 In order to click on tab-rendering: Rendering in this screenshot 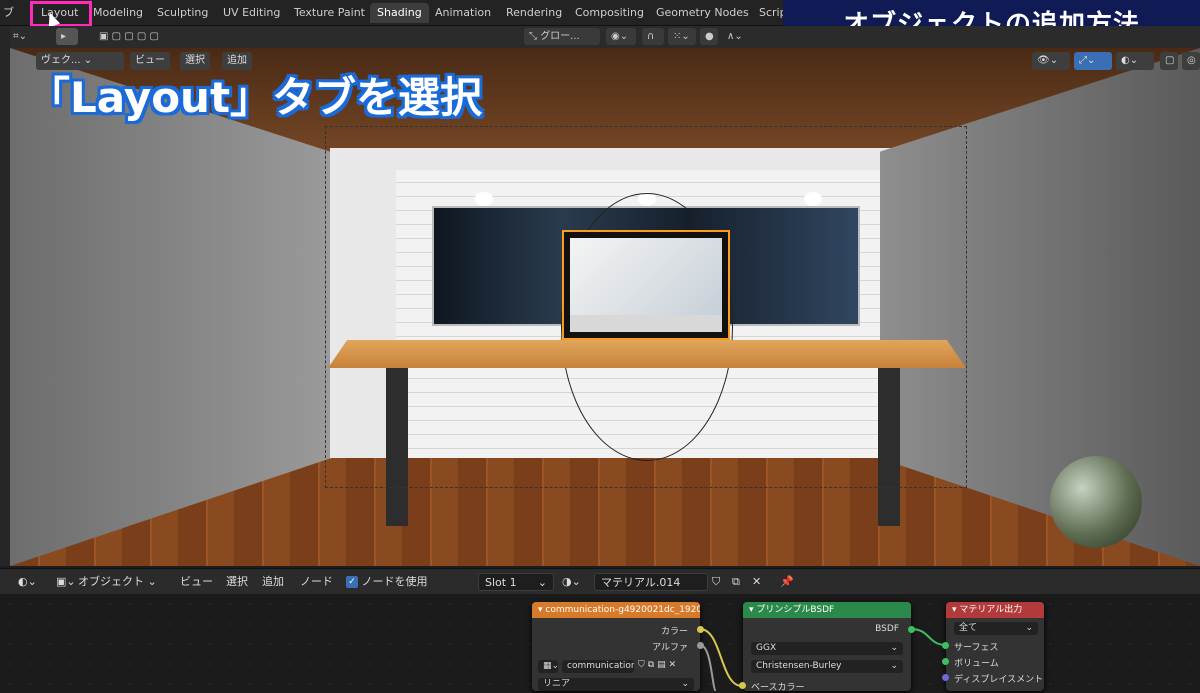, I will do `click(534, 13)`.